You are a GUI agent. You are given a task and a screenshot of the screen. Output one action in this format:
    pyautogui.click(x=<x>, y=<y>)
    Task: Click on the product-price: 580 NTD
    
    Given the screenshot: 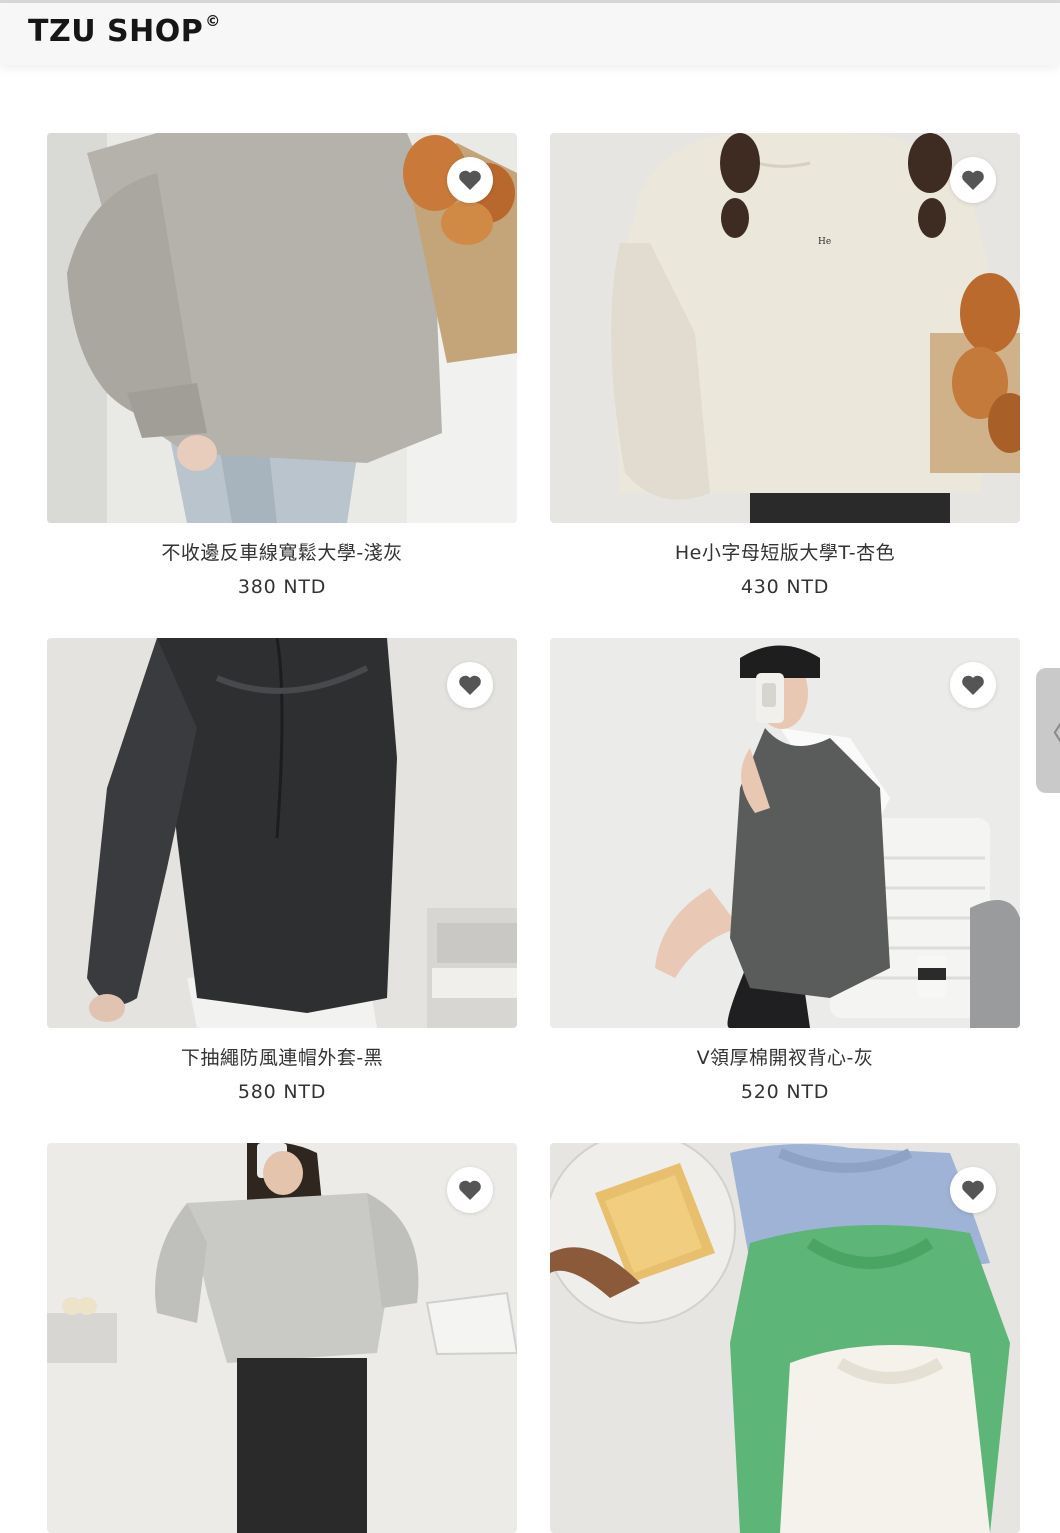 What is the action you would take?
    pyautogui.click(x=282, y=1092)
    